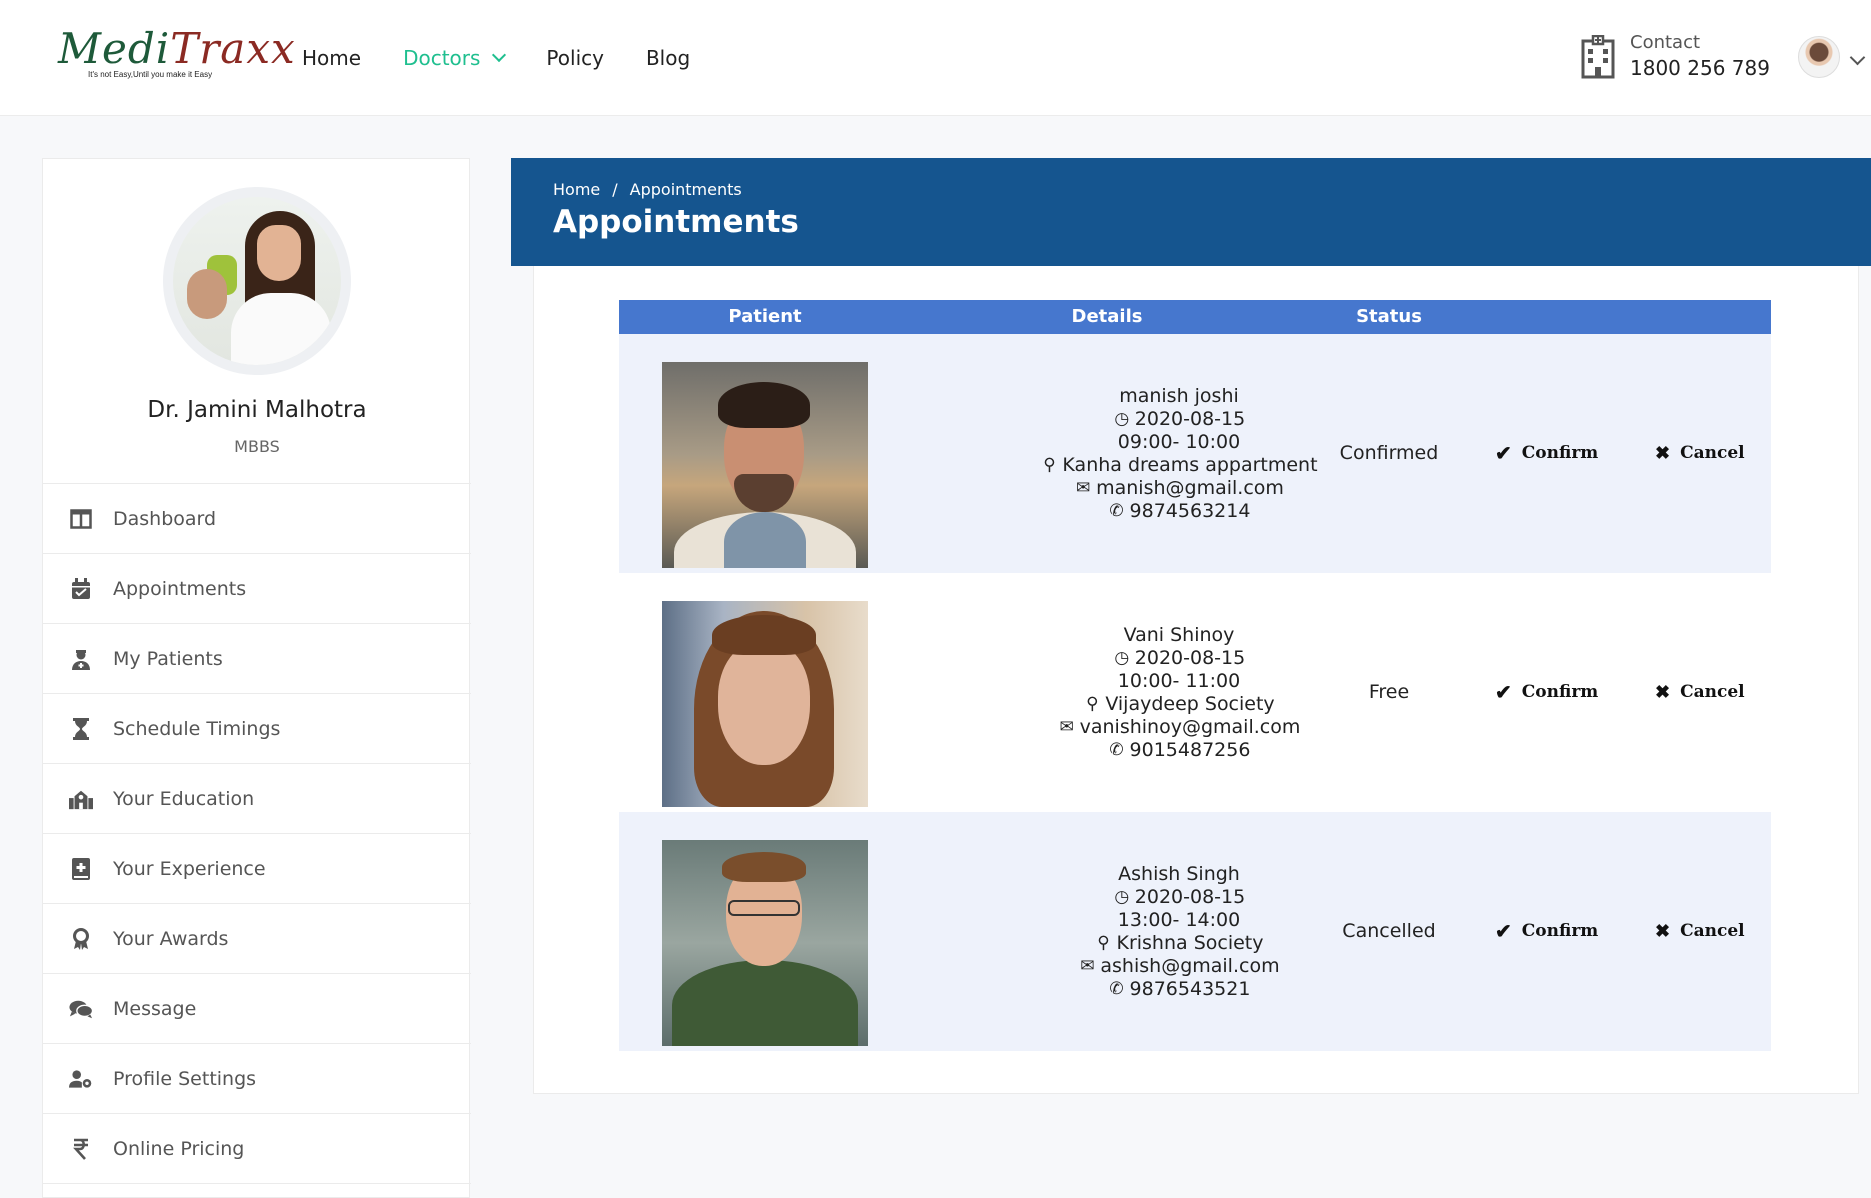  Describe the element at coordinates (257, 799) in the screenshot. I see `sidebar-item-your-education: Your Education` at that location.